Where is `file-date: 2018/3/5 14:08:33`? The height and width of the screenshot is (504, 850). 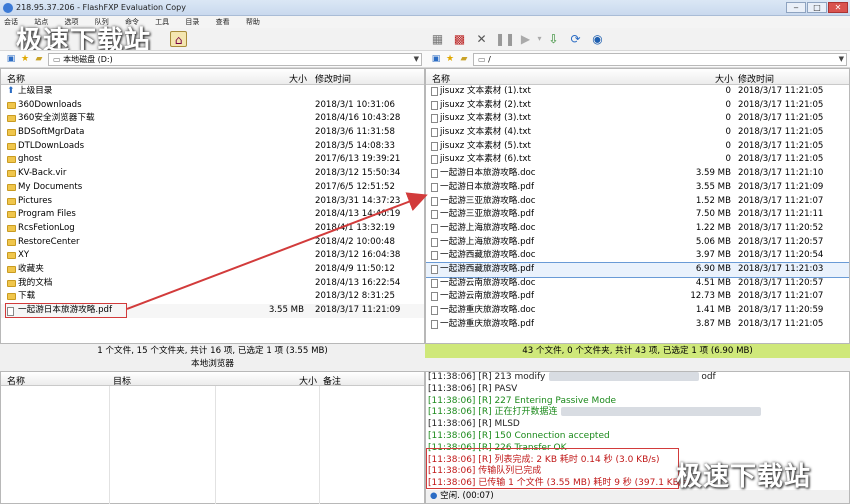 file-date: 2018/3/5 14:08:33 is located at coordinates (355, 145).